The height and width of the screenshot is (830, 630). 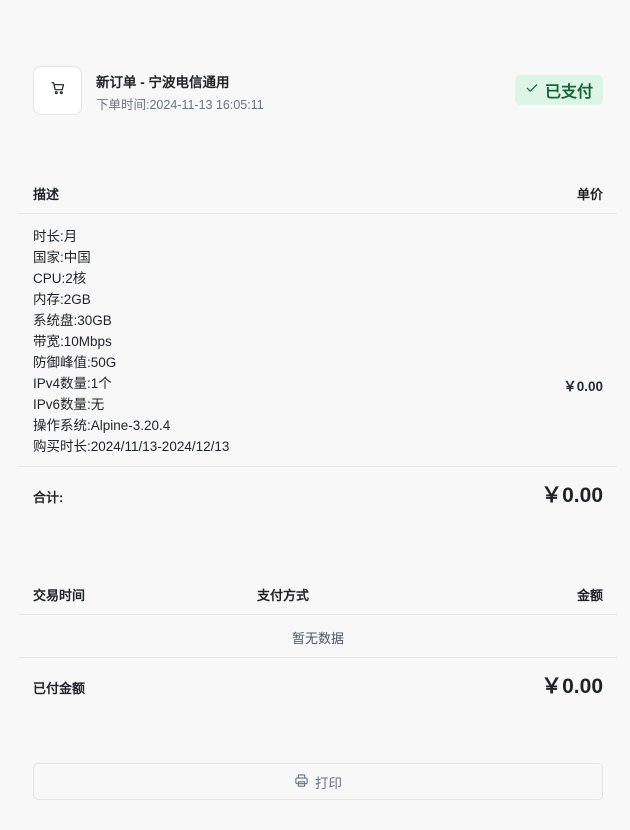 What do you see at coordinates (589, 595) in the screenshot?
I see `column-header-amount: 金额` at bounding box center [589, 595].